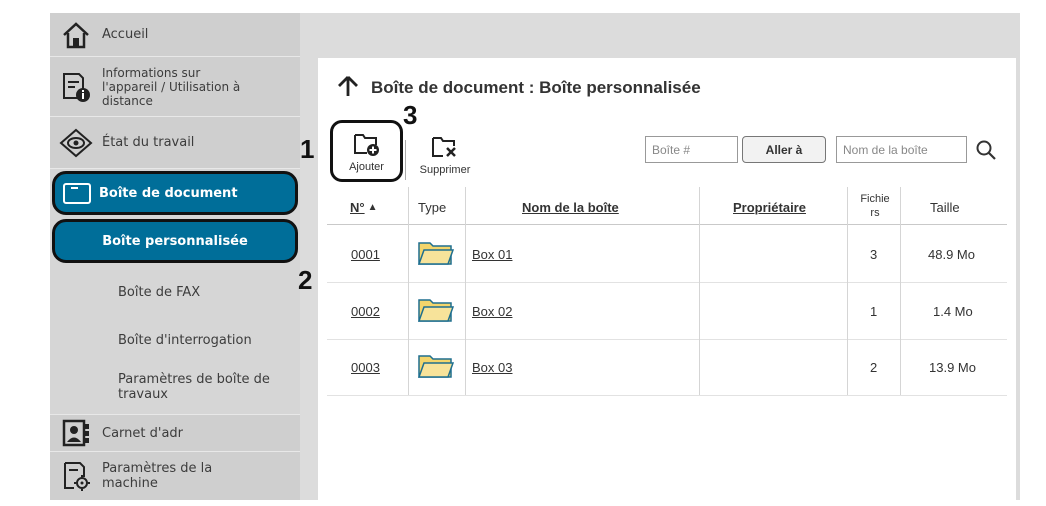 The width and height of the screenshot is (1046, 506). What do you see at coordinates (367, 146) in the screenshot?
I see `add-folder-icon` at bounding box center [367, 146].